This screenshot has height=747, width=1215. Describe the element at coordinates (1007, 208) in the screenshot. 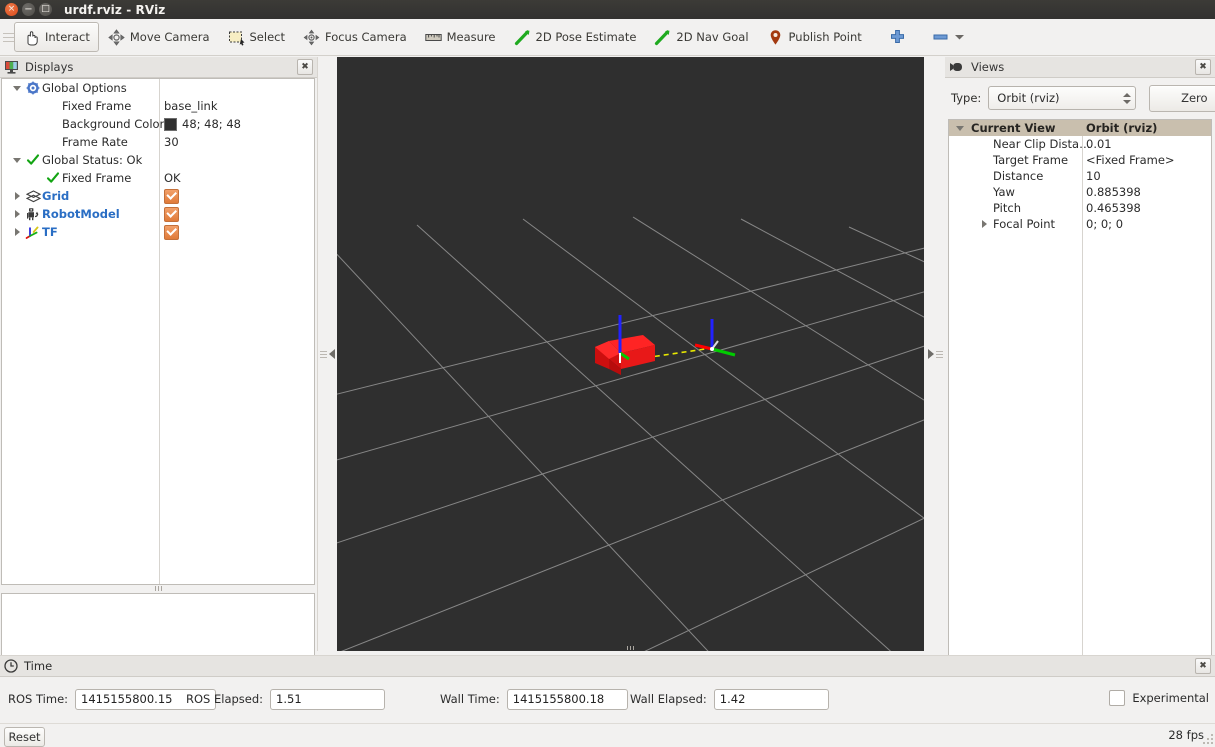

I see `views-row-key: Pitch` at that location.